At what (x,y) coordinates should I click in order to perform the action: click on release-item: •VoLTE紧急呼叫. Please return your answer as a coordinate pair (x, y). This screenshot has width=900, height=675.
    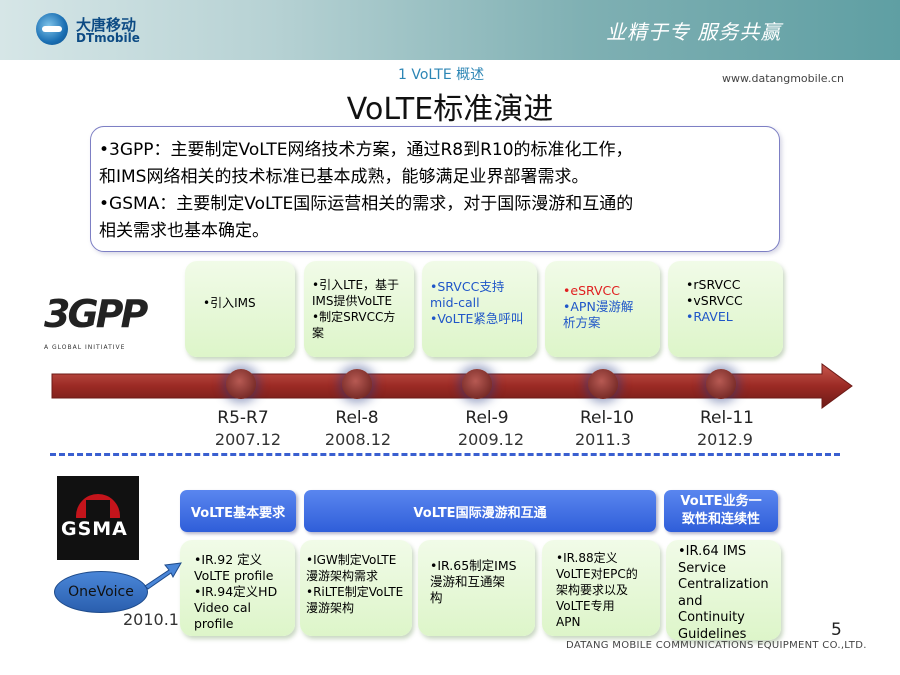
    Looking at the image, I should click on (477, 318).